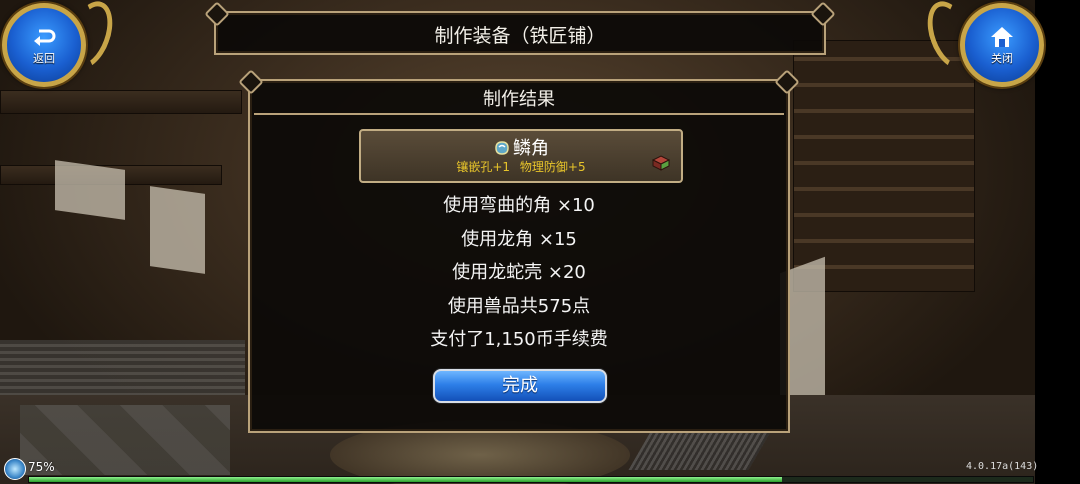  I want to click on result-line: 使用龙蛇壳 ×20, so click(519, 272).